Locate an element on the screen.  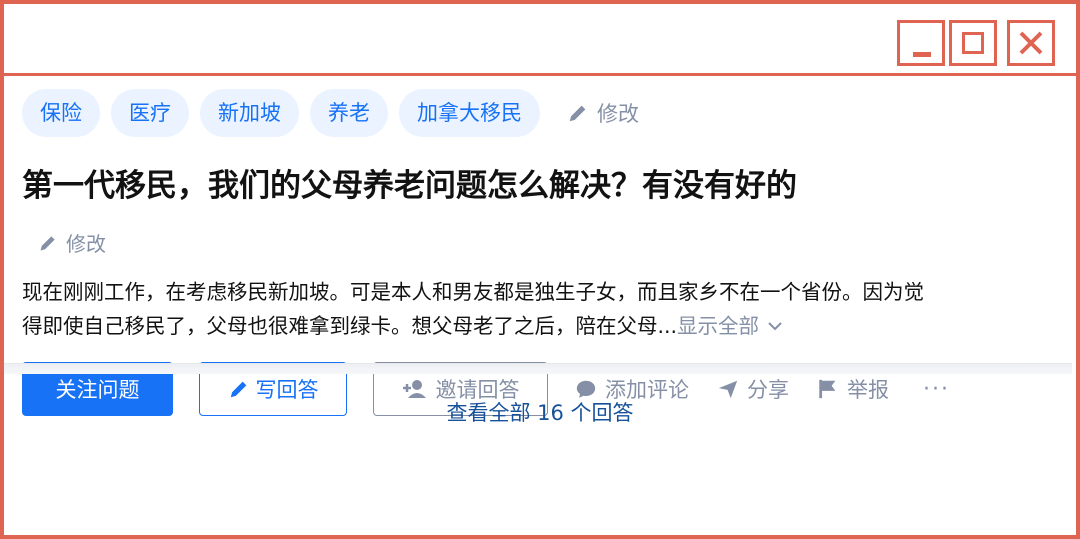
view-all-answers-link: 查看全部 16 个回答 is located at coordinates (540, 413).